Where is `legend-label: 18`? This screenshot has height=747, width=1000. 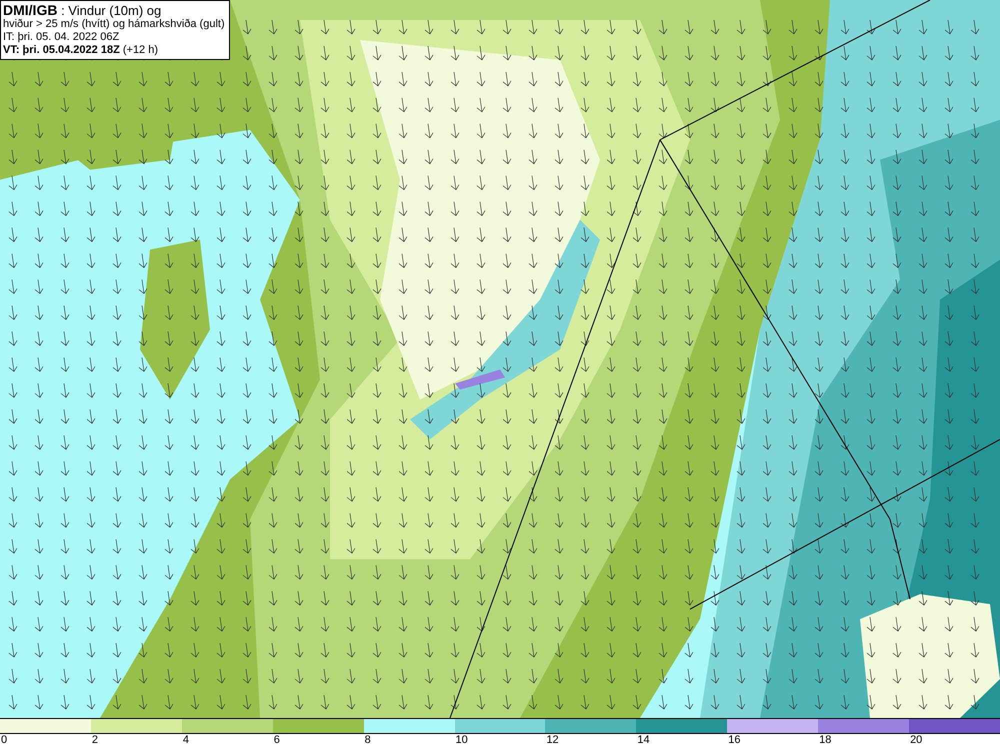
legend-label: 18 is located at coordinates (825, 740).